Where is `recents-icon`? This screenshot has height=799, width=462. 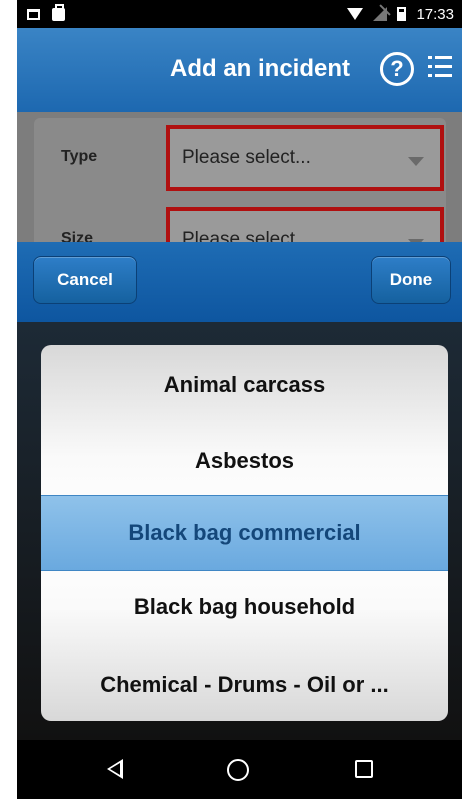
recents-icon is located at coordinates (364, 769).